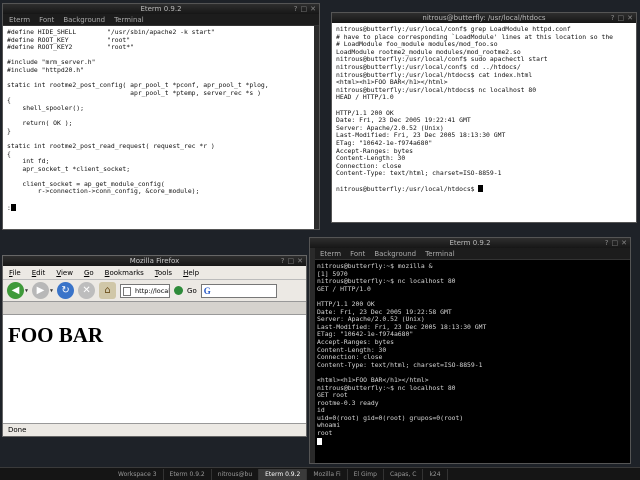 The height and width of the screenshot is (480, 640). What do you see at coordinates (207, 290) in the screenshot?
I see `google-icon: G` at bounding box center [207, 290].